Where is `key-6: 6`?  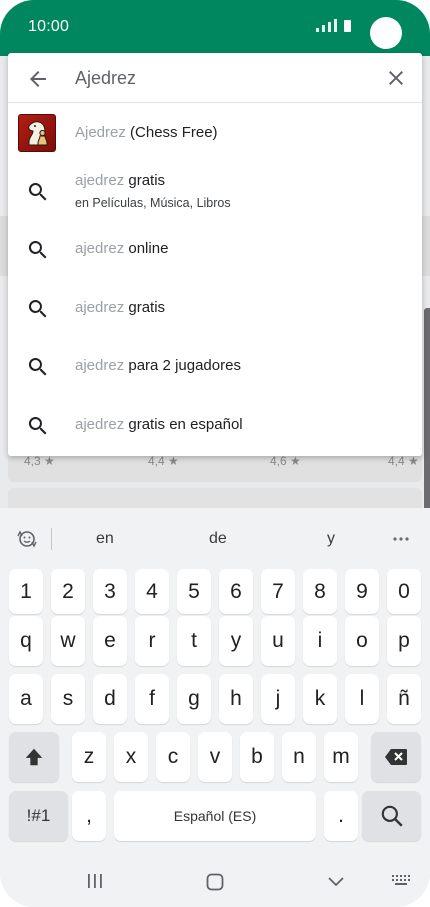 key-6: 6 is located at coordinates (236, 591).